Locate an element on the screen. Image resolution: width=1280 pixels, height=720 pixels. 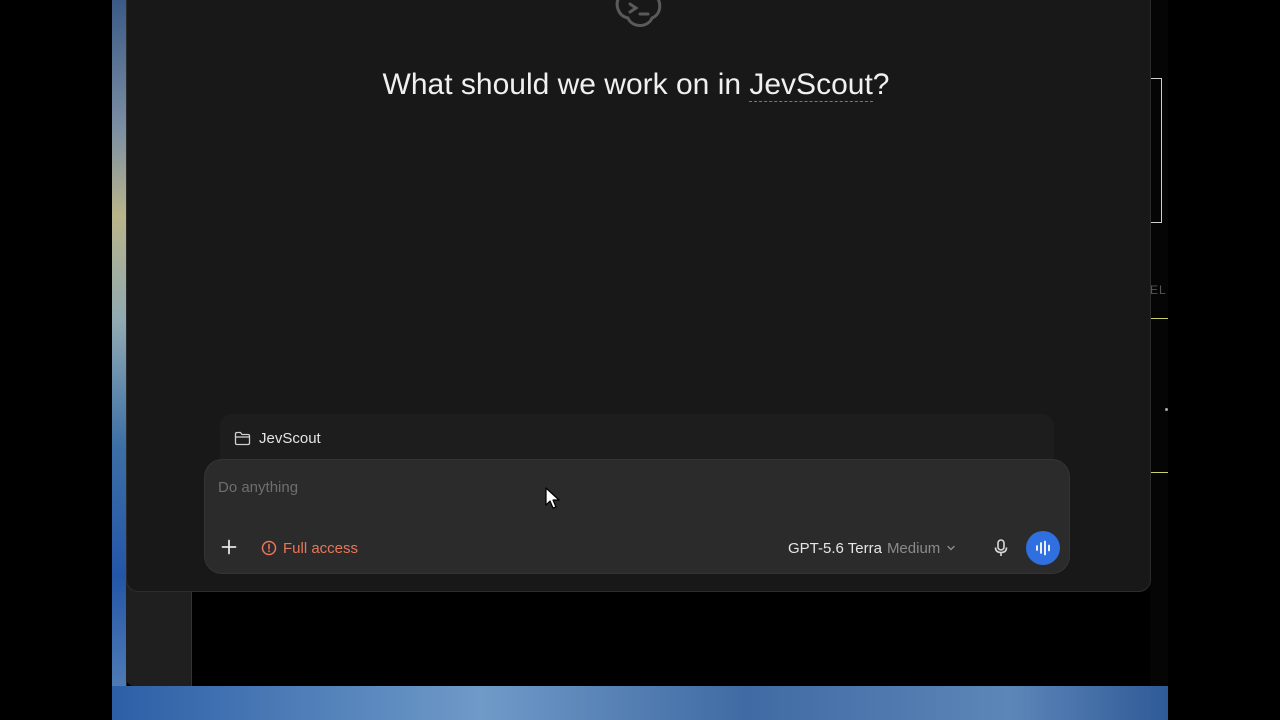
plus-icon is located at coordinates (229, 547).